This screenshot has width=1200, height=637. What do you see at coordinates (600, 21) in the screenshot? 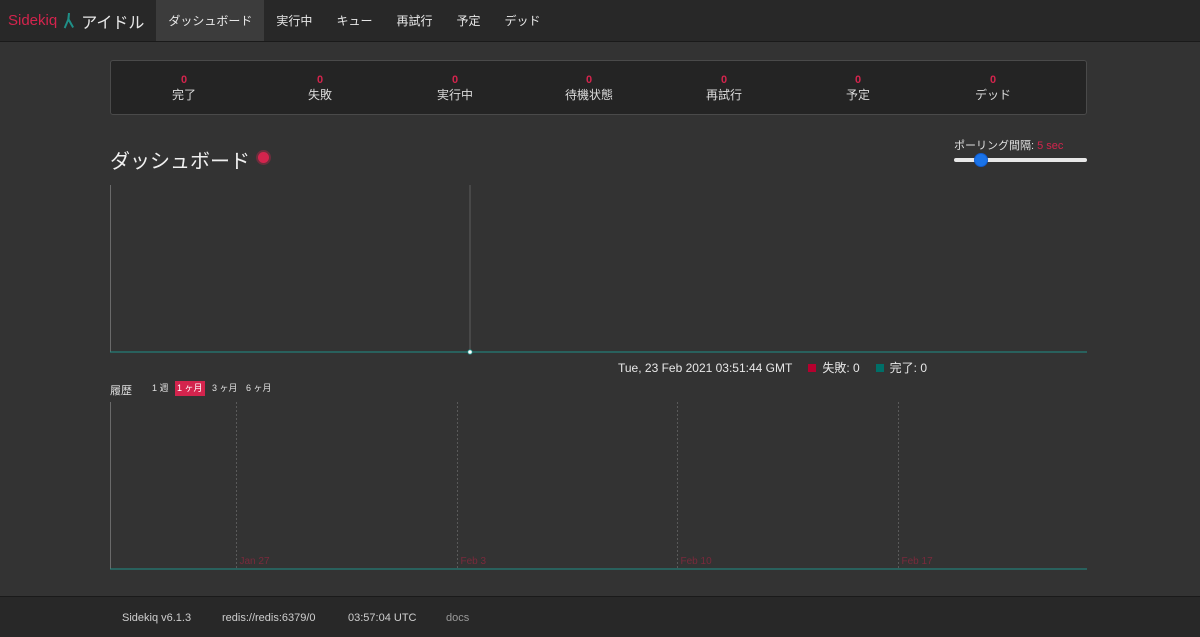
I see `navbar: Sidekiq アイドル ダッシュボード 実行中 キュー 再試行 予定 デッド` at bounding box center [600, 21].